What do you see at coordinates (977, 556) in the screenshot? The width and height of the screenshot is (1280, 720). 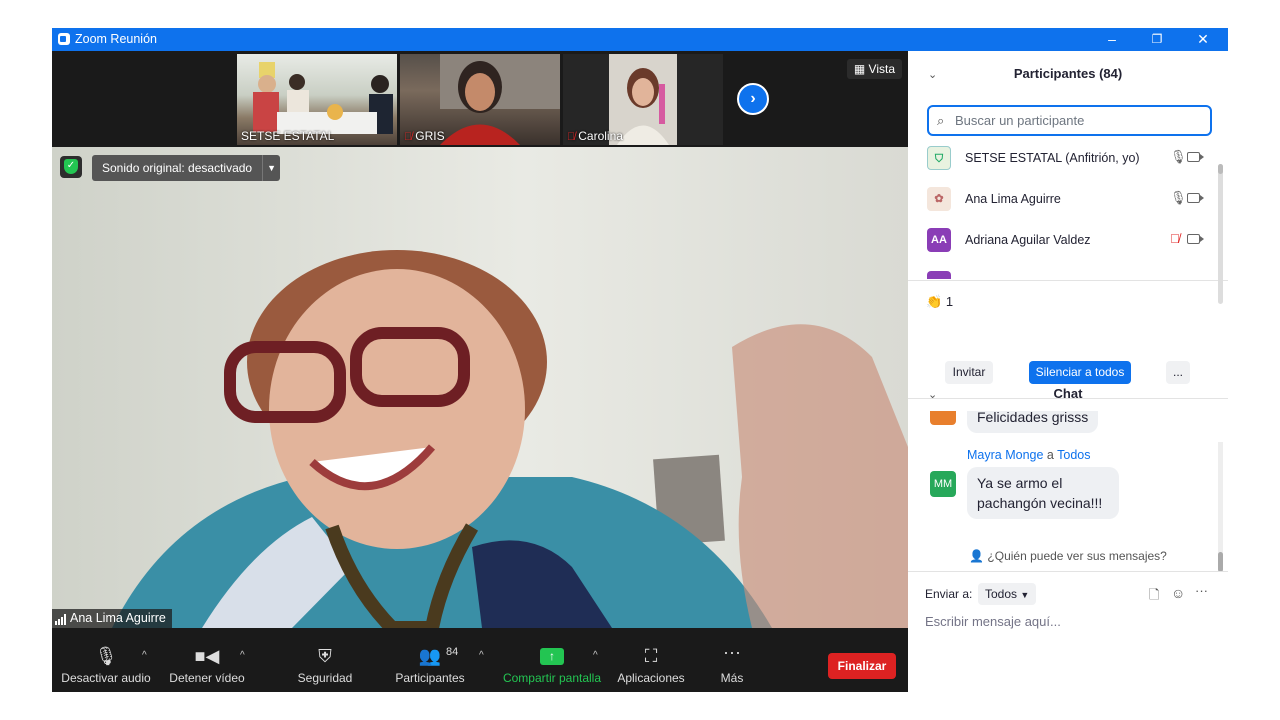 I see `person-lock-icon: 👤` at bounding box center [977, 556].